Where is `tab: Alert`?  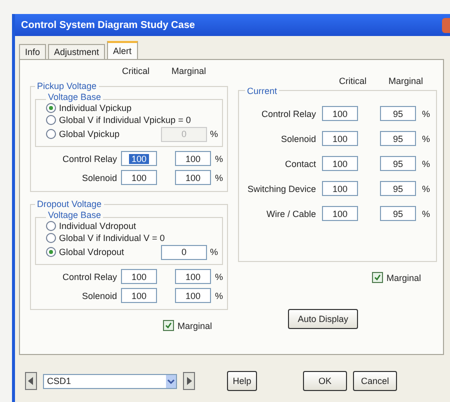
tab: Alert is located at coordinates (122, 50).